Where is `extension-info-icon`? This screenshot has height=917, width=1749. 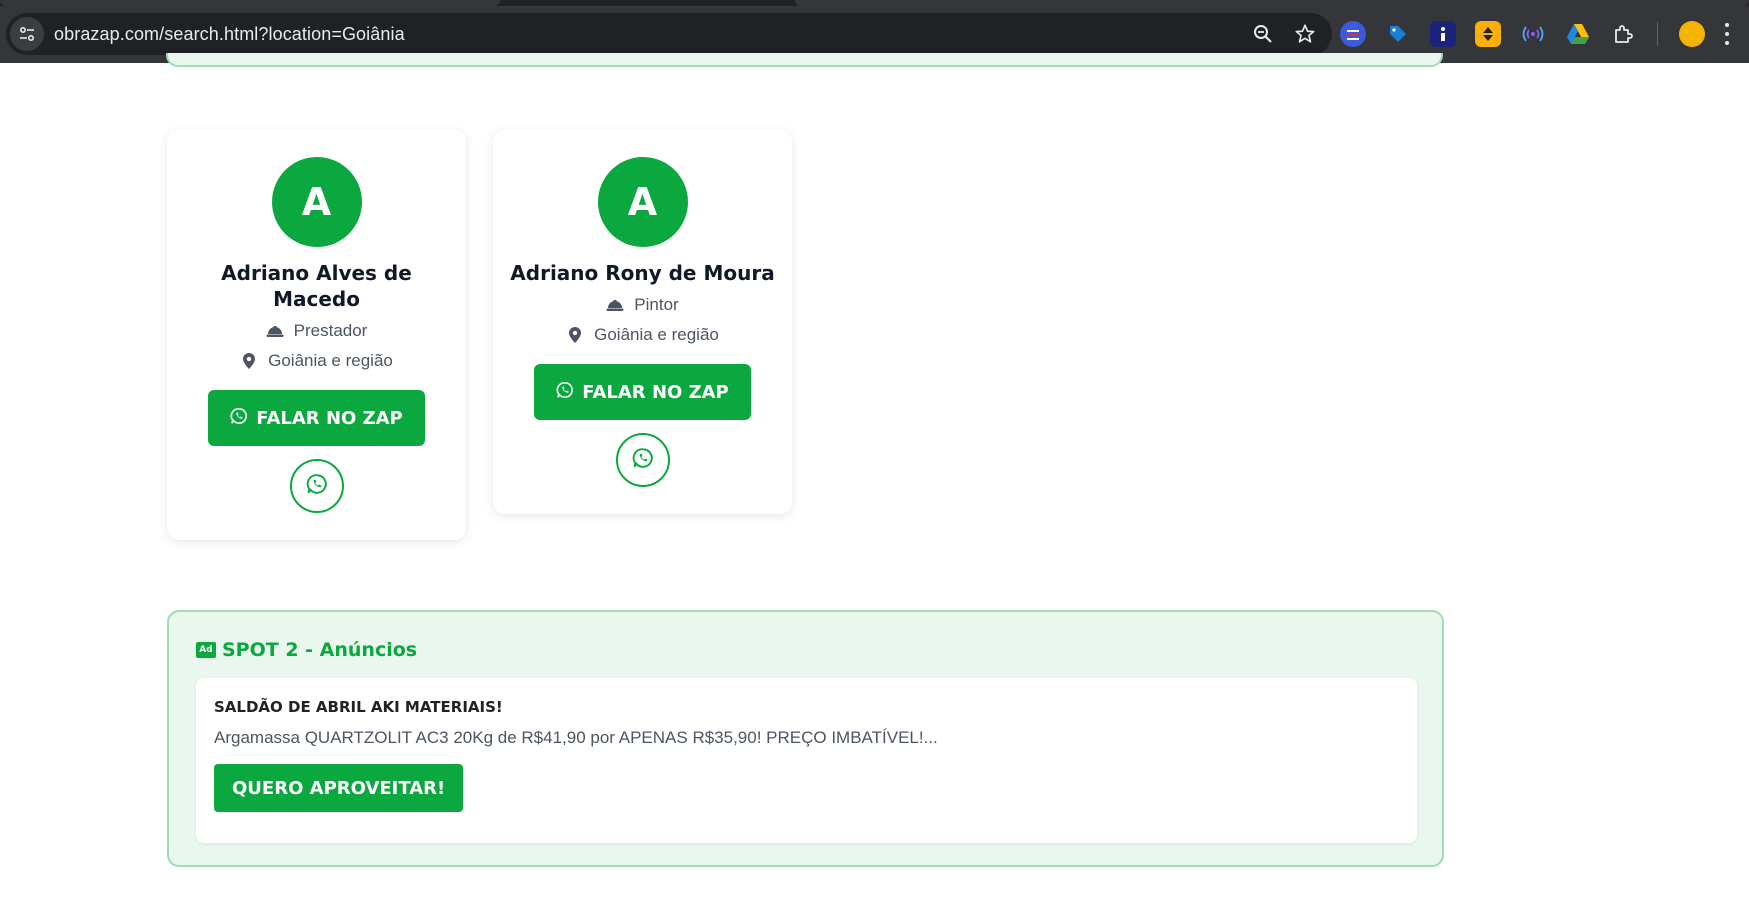 extension-info-icon is located at coordinates (1443, 34).